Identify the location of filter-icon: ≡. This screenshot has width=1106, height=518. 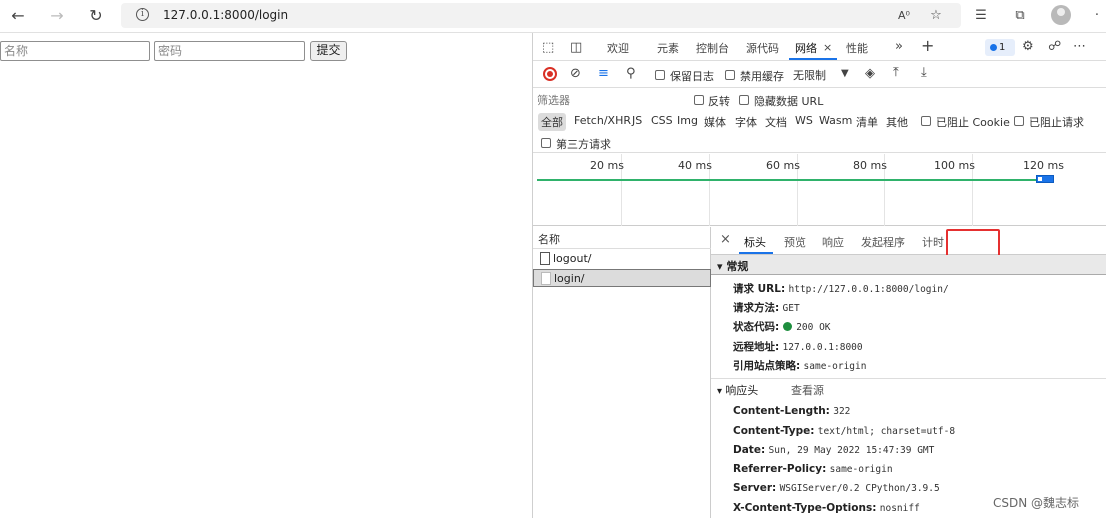
(603, 74).